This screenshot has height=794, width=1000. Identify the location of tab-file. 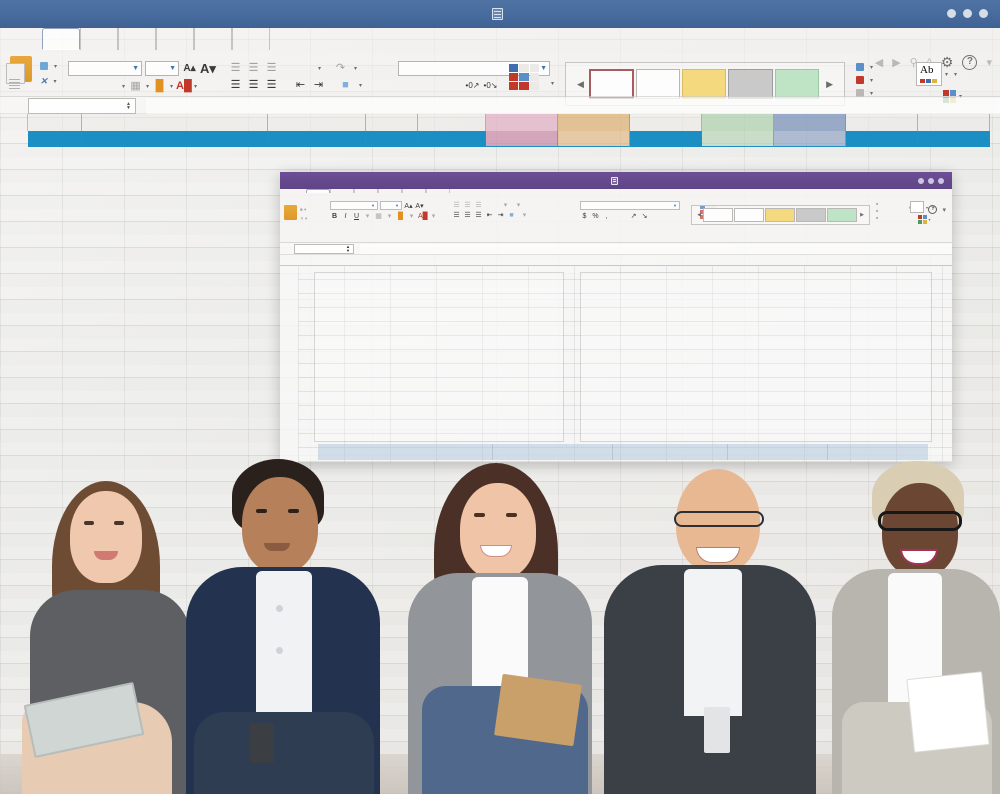
(61, 39).